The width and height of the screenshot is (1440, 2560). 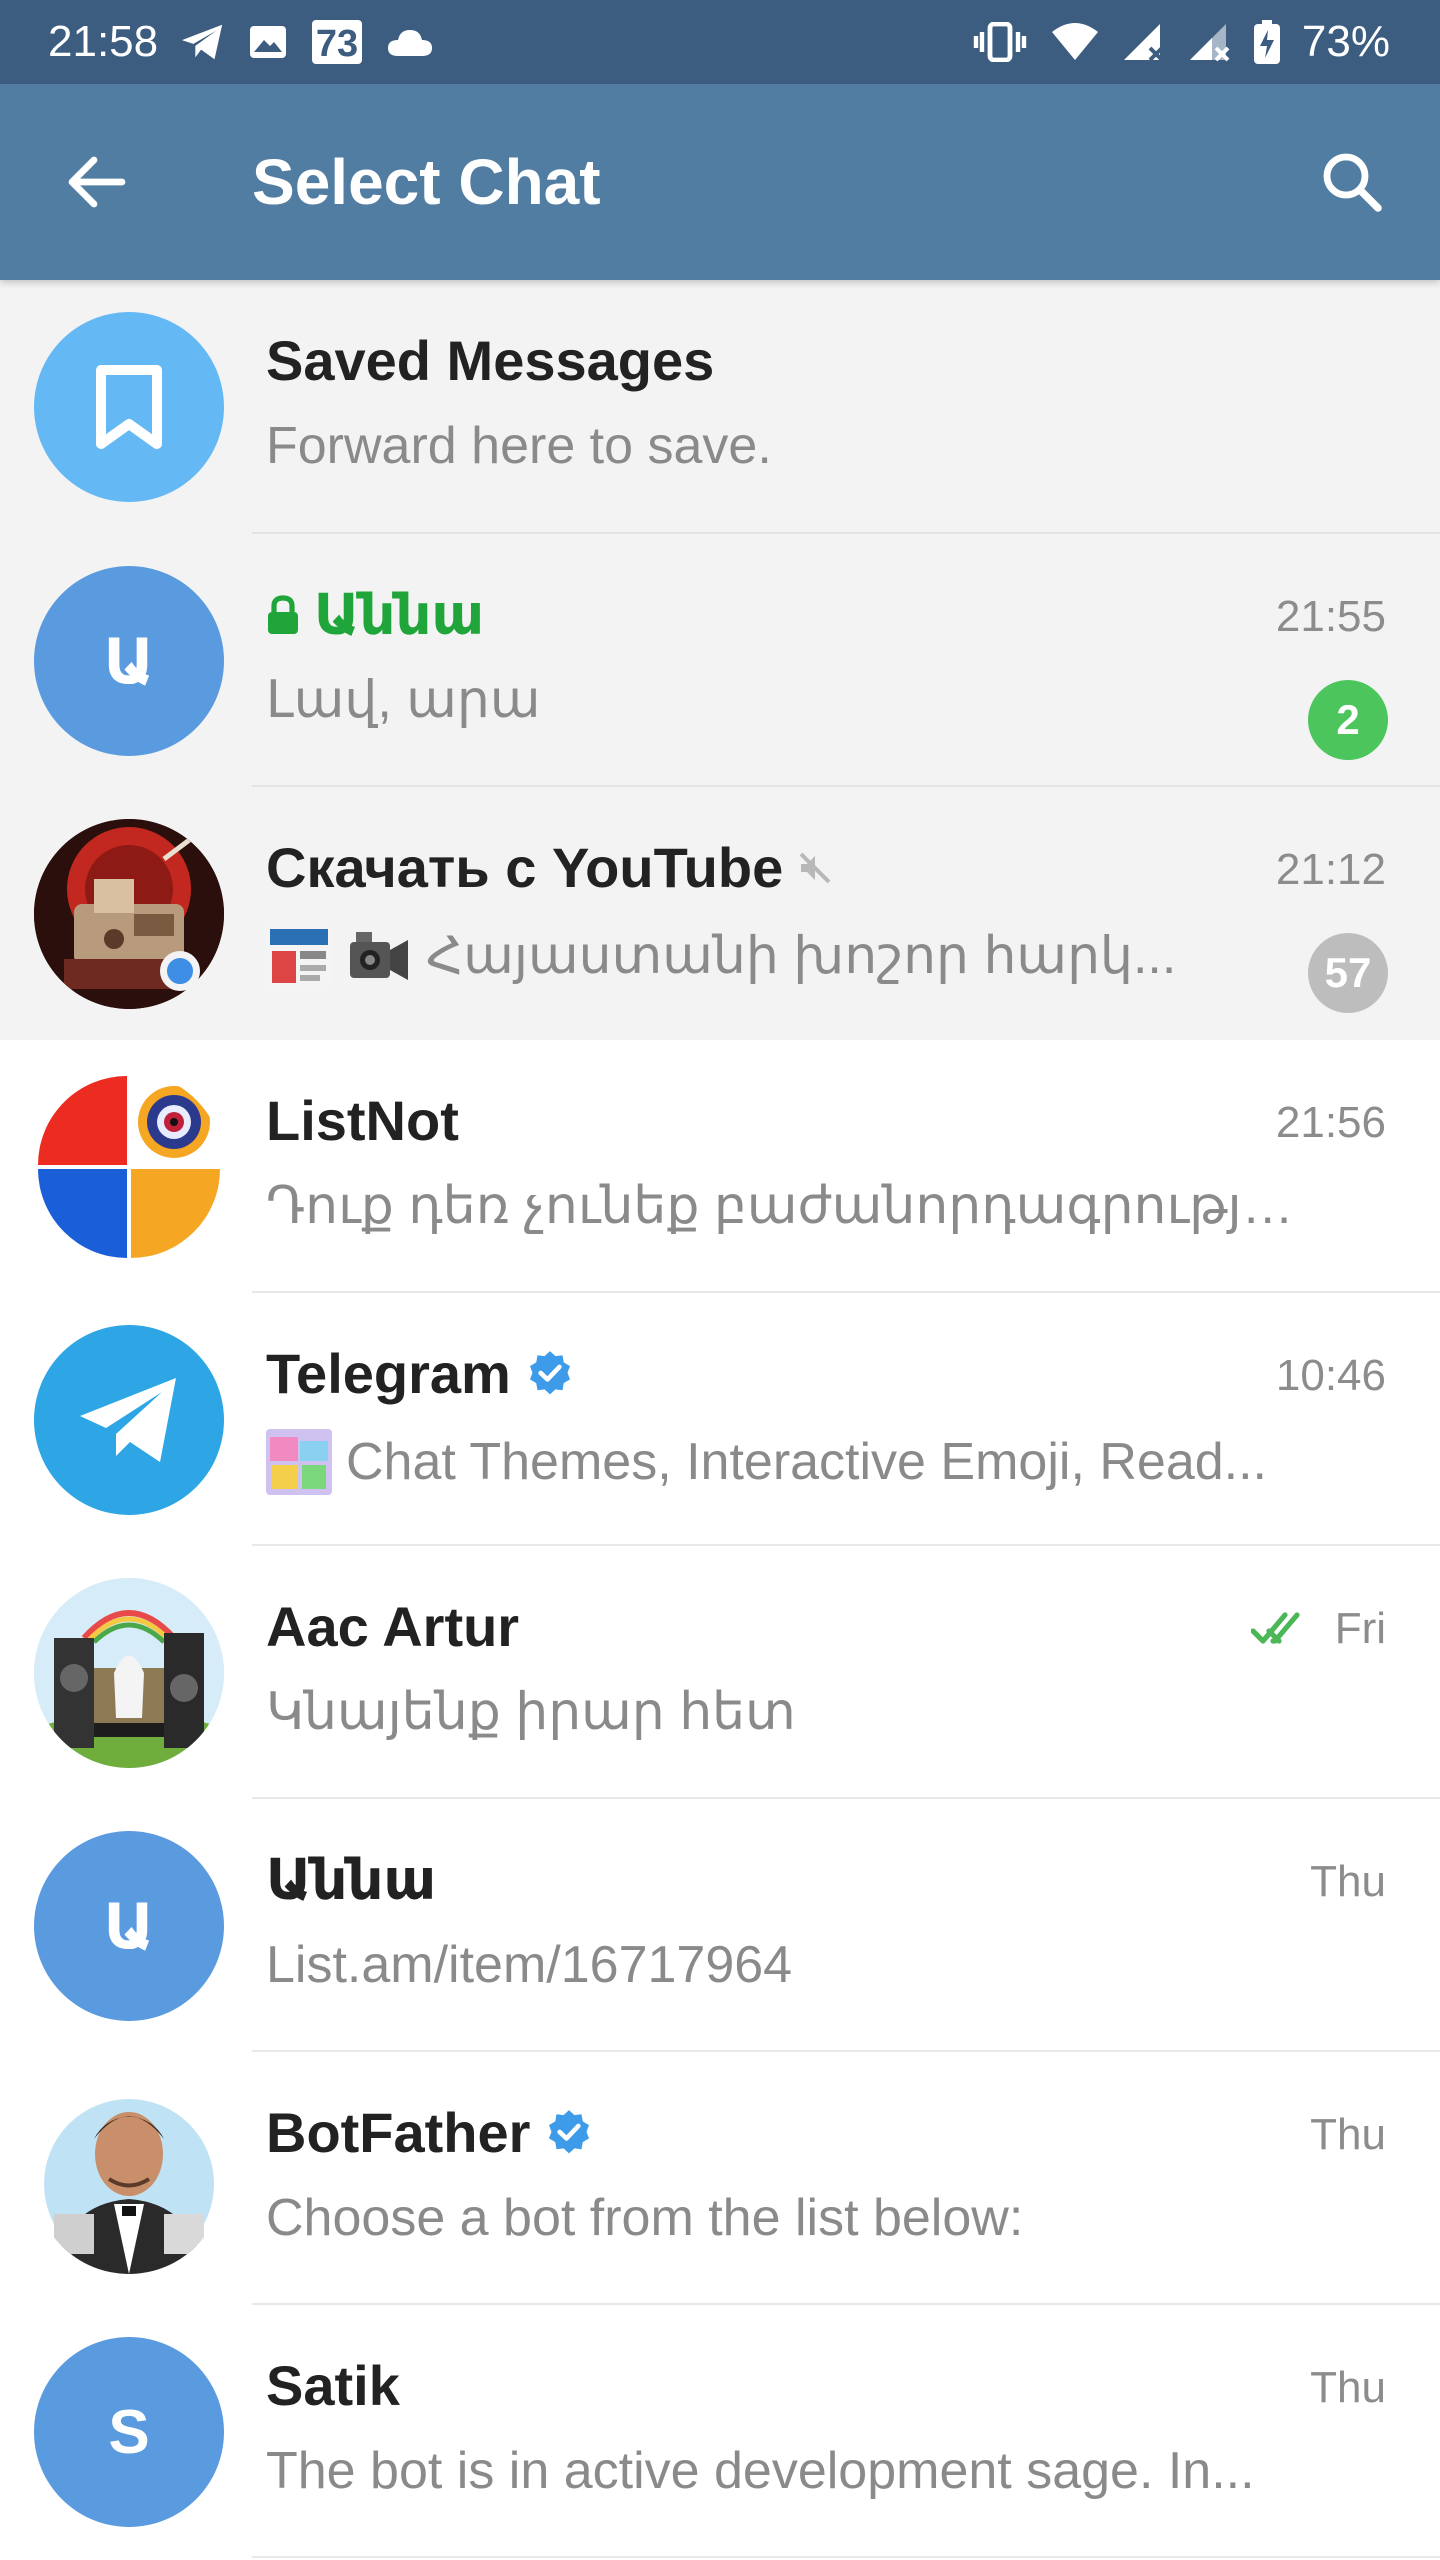 What do you see at coordinates (720, 660) in the screenshot?
I see `chat-item-anna-secret: Ա Աննա Լավ, արա 21:55 2` at bounding box center [720, 660].